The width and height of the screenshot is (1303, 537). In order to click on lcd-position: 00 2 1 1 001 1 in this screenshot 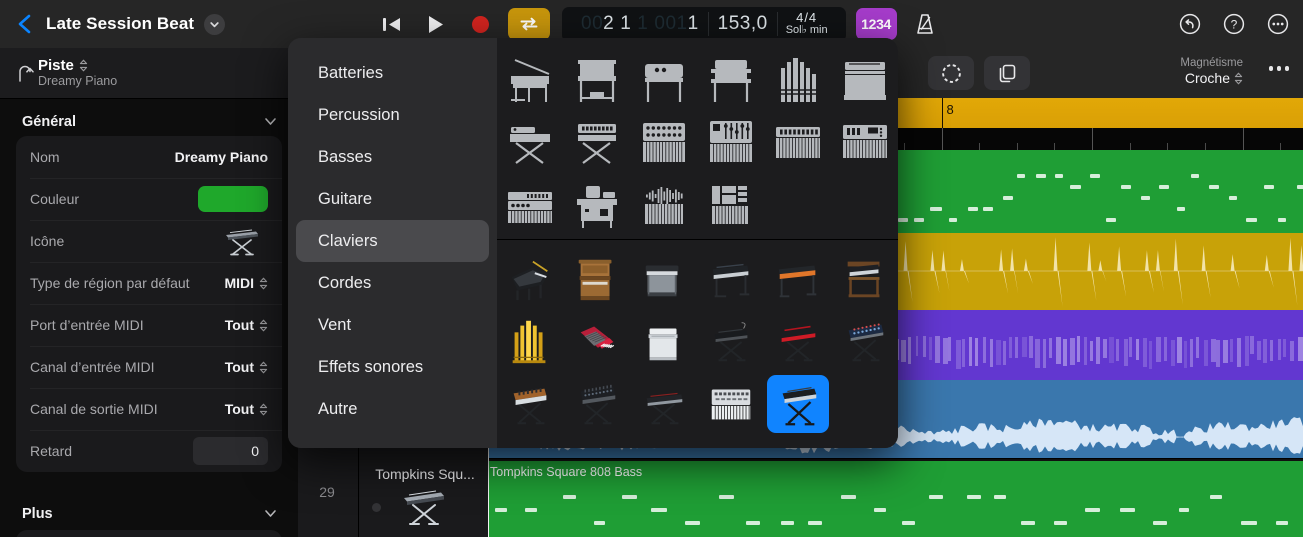, I will do `click(640, 24)`.